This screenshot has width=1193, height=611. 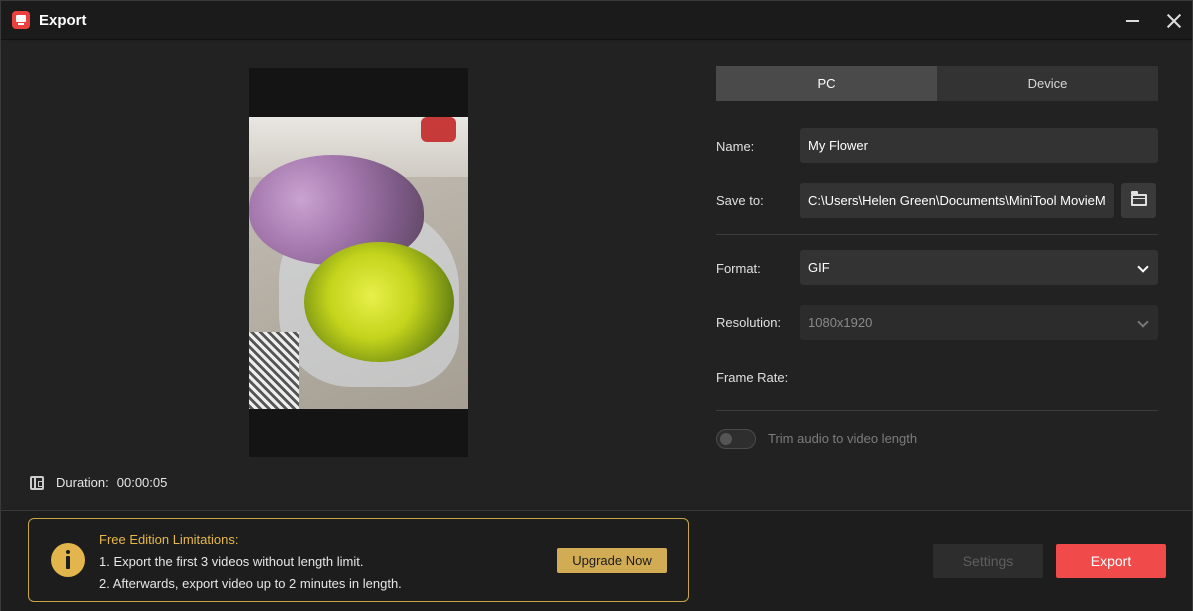 I want to click on duration-info: Duration: 00:00:05, so click(x=98, y=482).